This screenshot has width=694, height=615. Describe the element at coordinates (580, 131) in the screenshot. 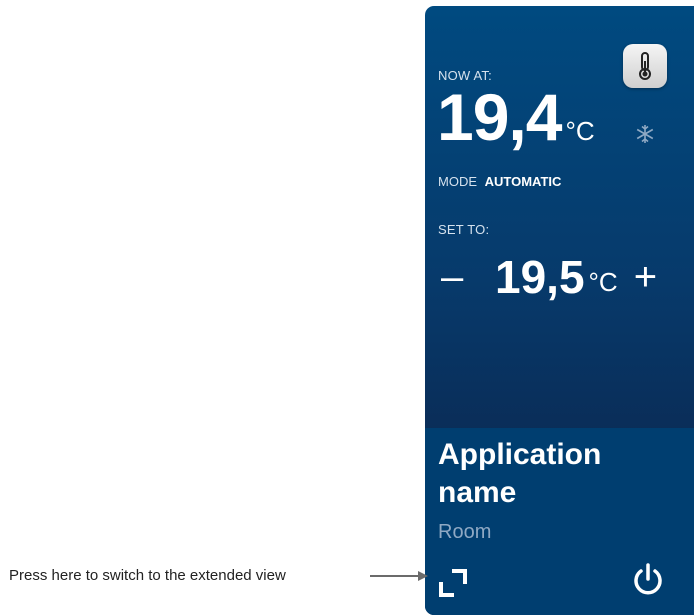

I see `current-temperature-unit: °C` at that location.